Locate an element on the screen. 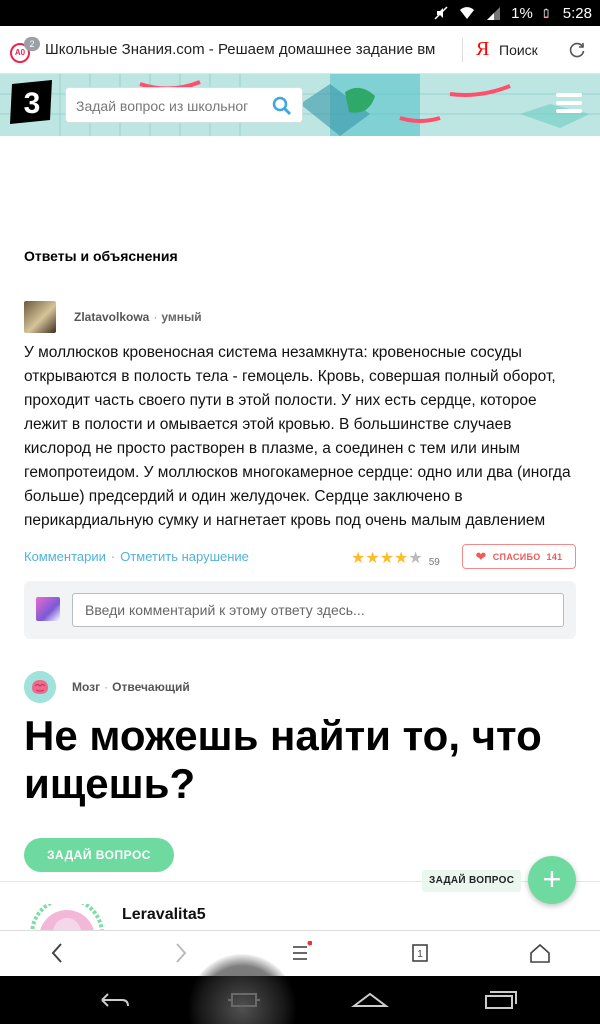 The height and width of the screenshot is (1024, 600). brainly-logo-icon: 3 is located at coordinates (32, 102).